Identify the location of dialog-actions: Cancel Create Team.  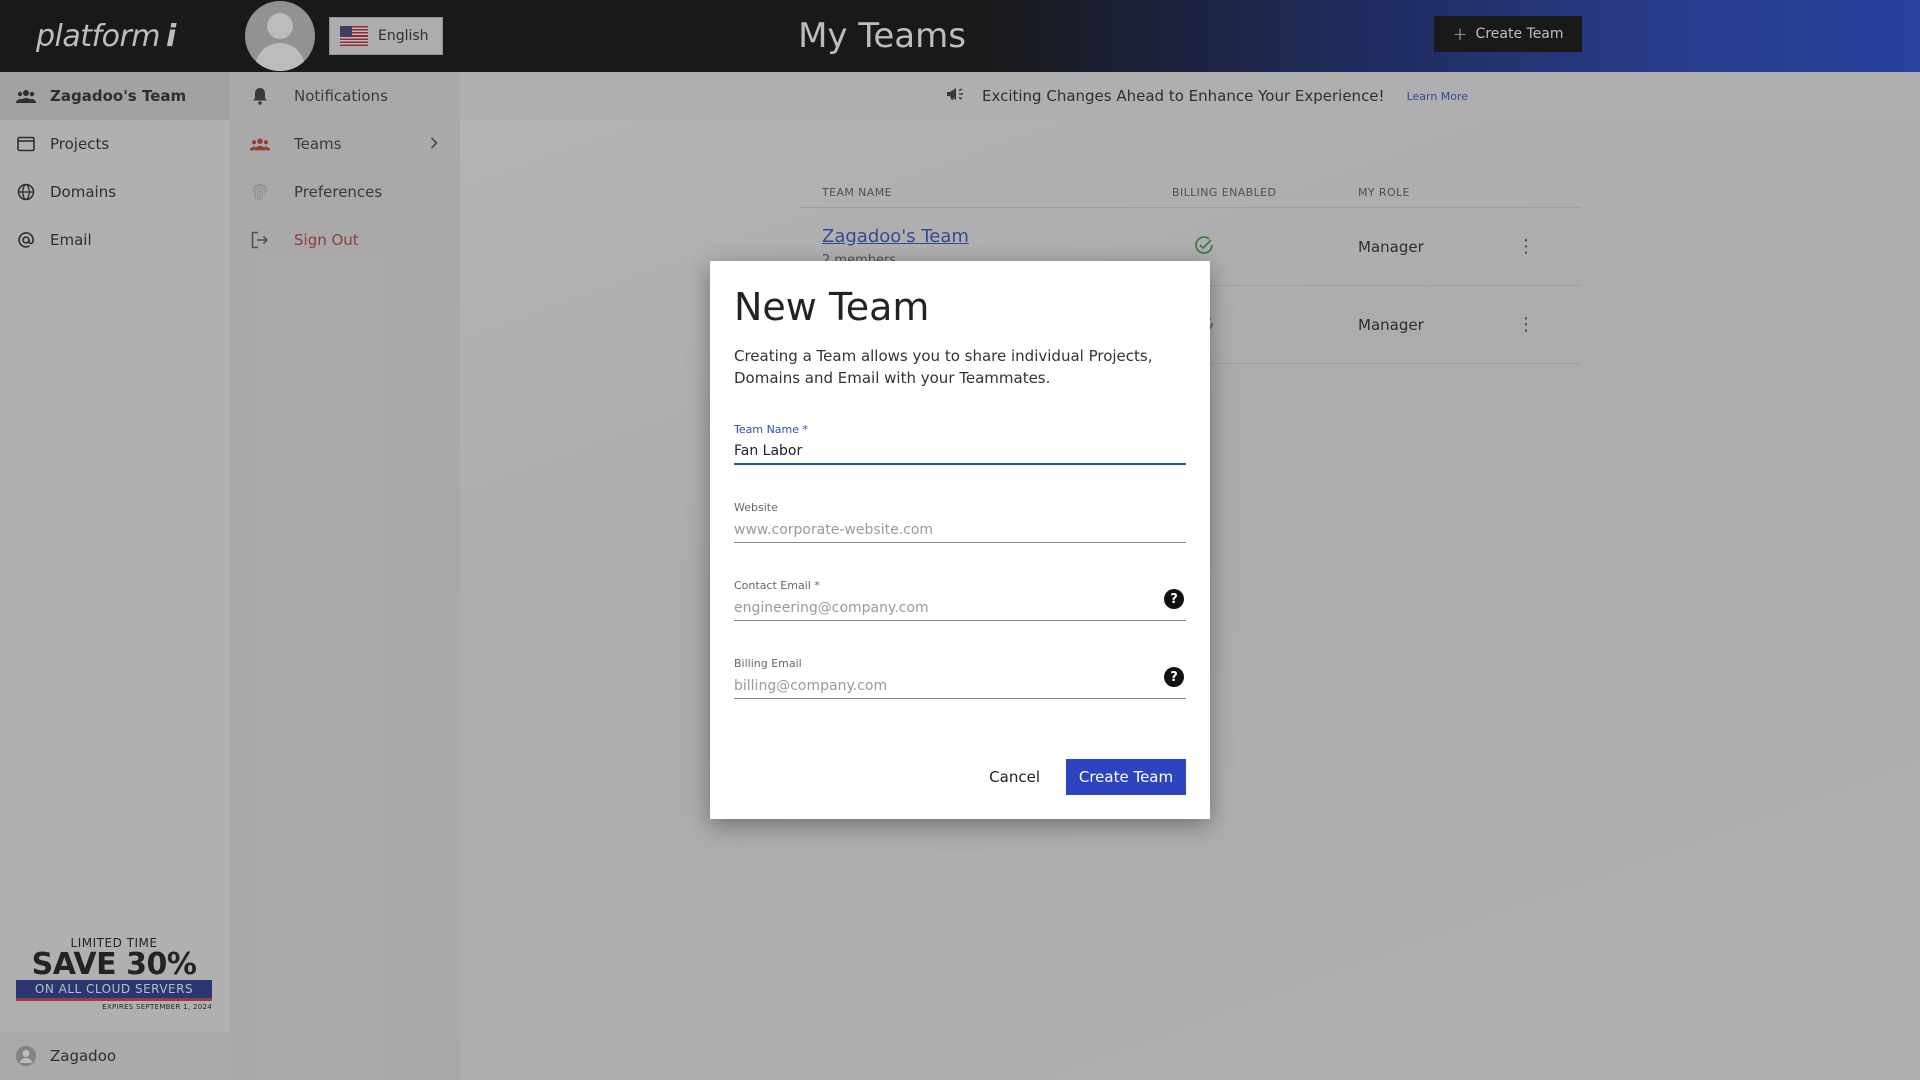
(1087, 777).